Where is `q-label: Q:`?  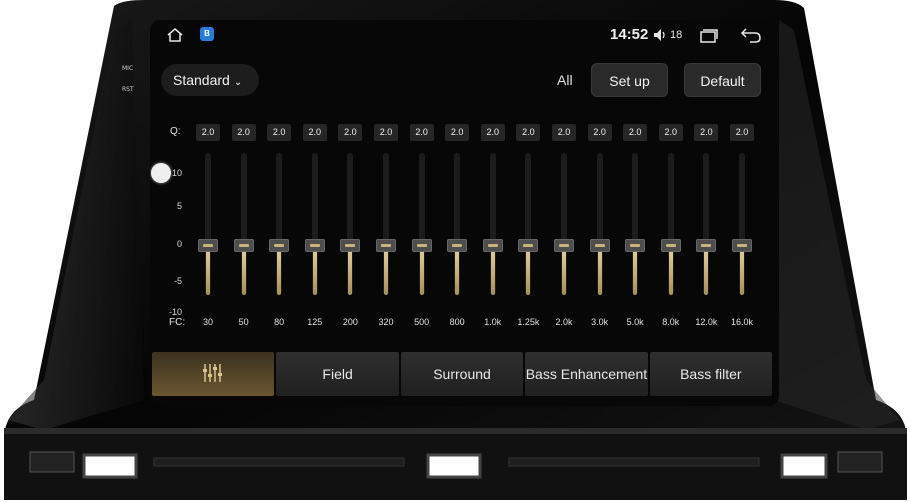
q-label: Q: is located at coordinates (175, 131).